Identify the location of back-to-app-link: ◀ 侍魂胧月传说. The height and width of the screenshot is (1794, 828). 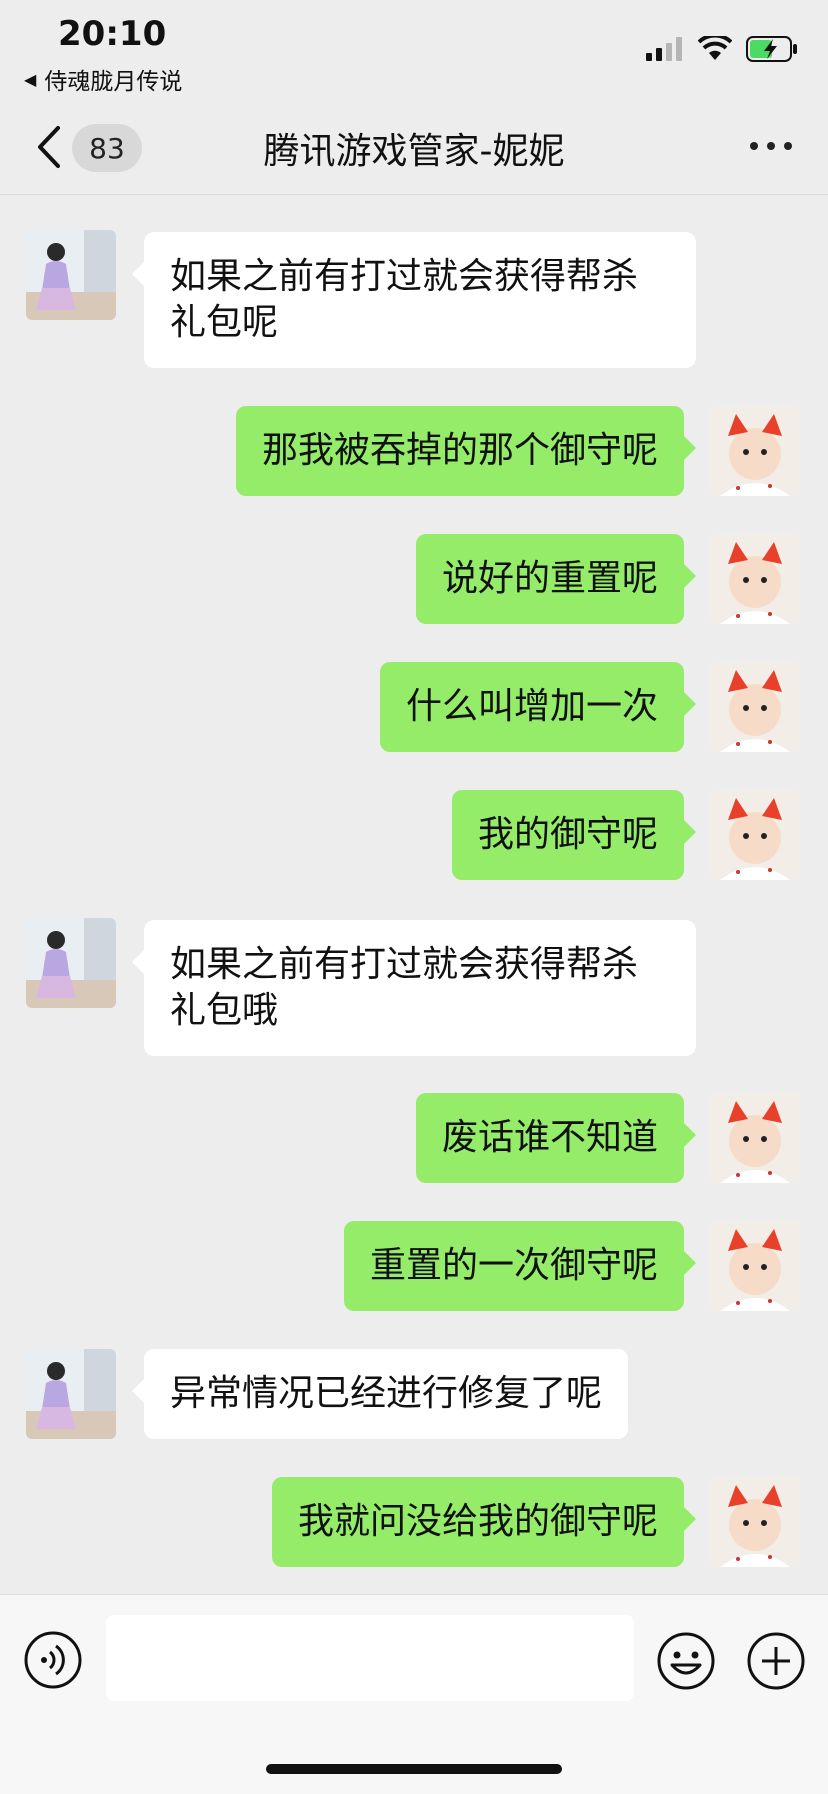
(103, 79).